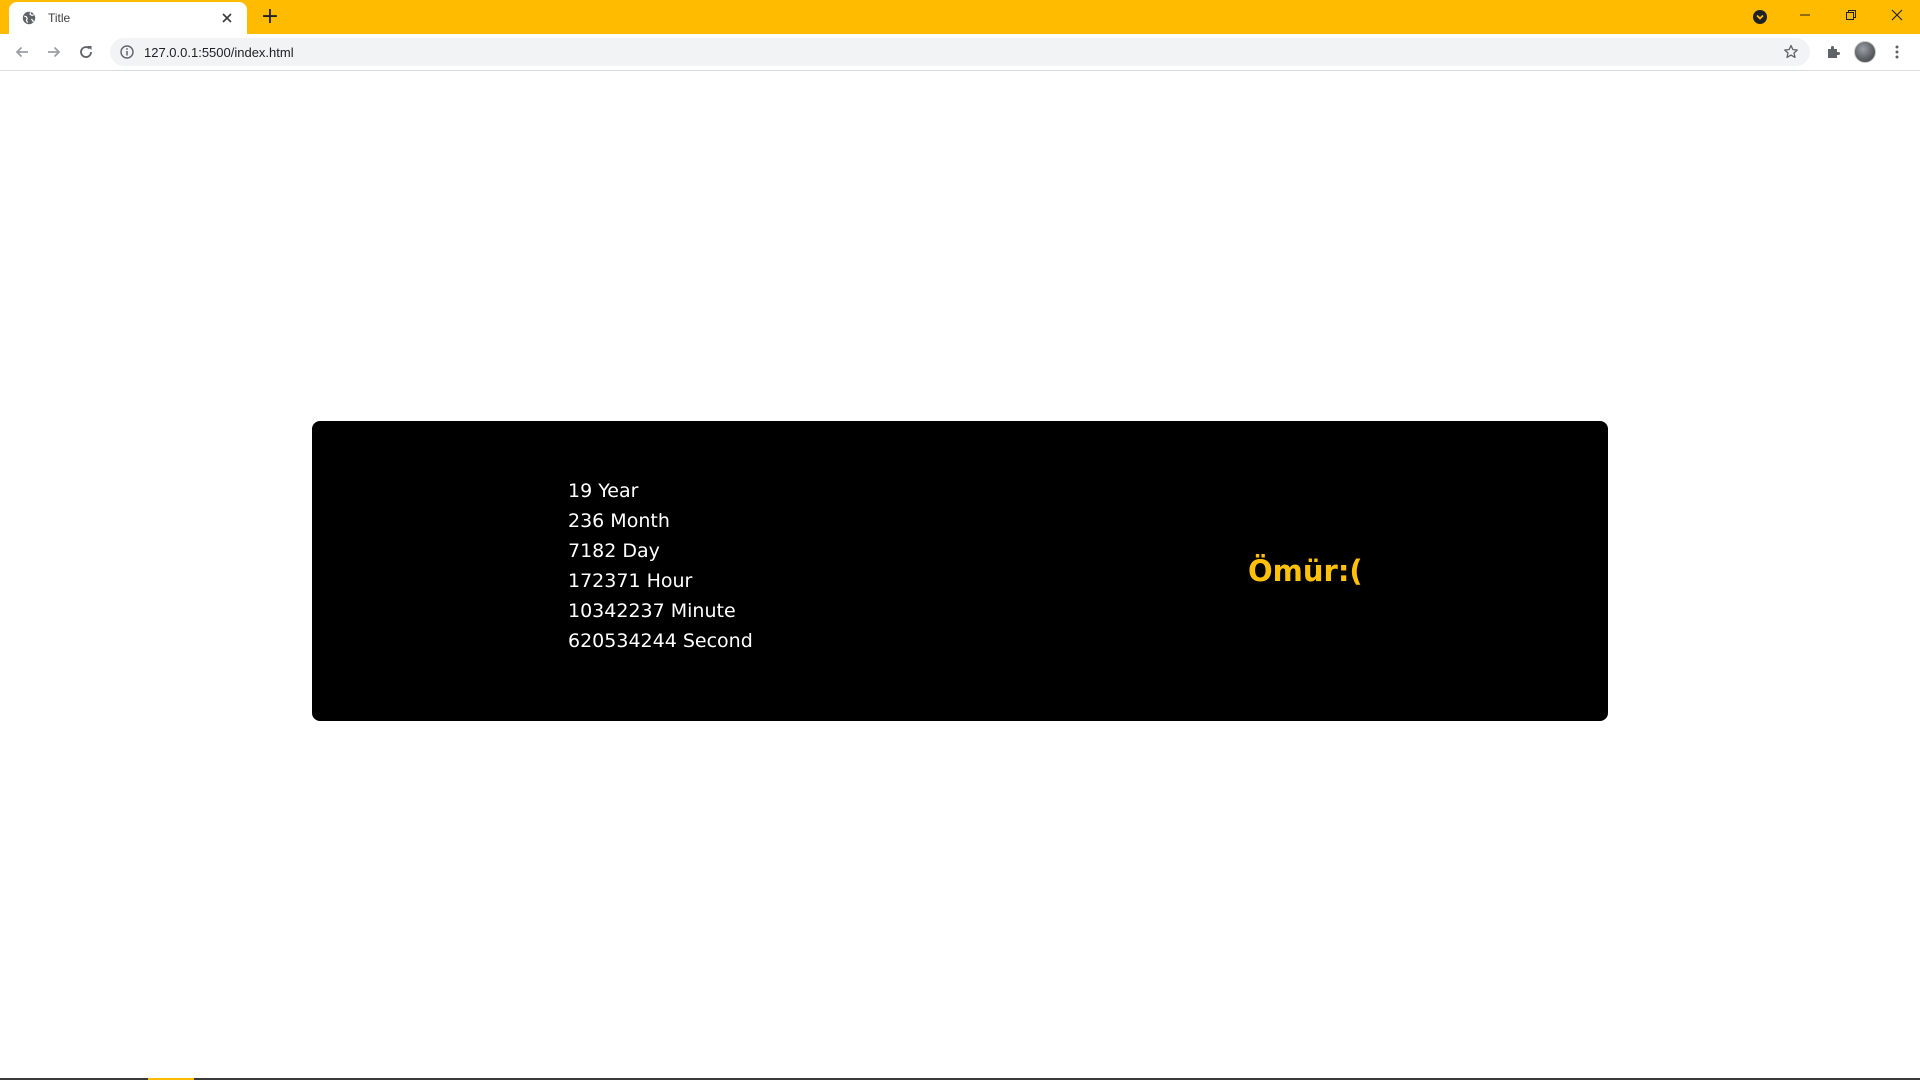  I want to click on window-controls, so click(1851, 15).